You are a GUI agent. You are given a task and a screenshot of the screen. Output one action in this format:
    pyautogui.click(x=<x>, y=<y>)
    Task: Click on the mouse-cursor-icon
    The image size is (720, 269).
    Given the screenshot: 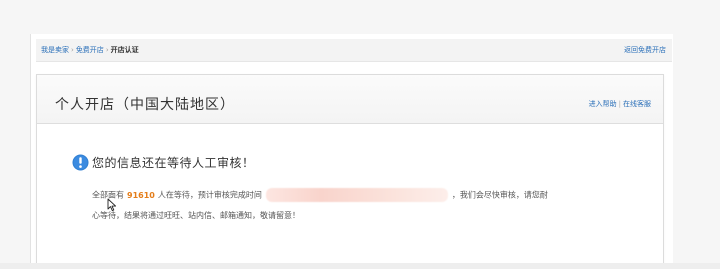 What is the action you would take?
    pyautogui.click(x=112, y=205)
    